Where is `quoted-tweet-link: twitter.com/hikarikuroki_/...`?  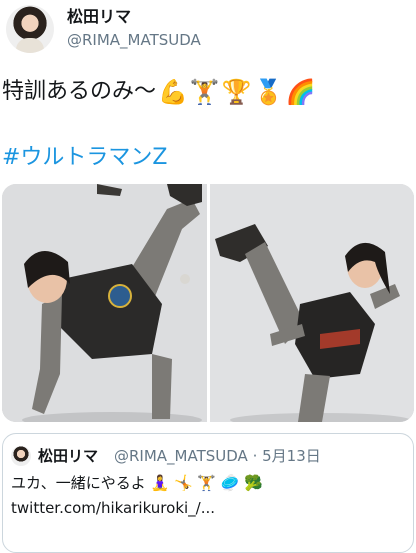
quoted-tweet-link: twitter.com/hikarikuroki_/... is located at coordinates (113, 508).